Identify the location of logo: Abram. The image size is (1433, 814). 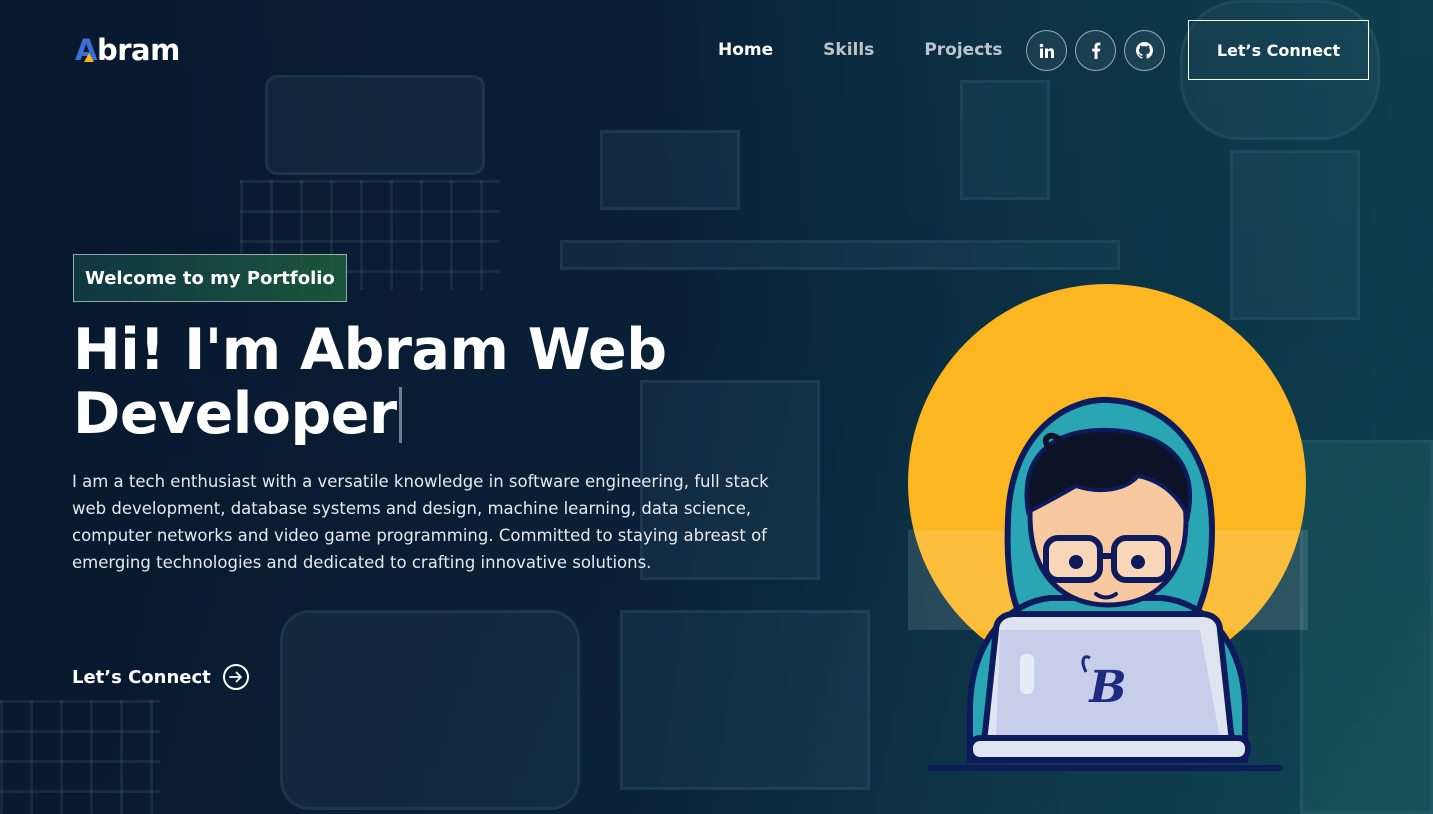
(127, 50).